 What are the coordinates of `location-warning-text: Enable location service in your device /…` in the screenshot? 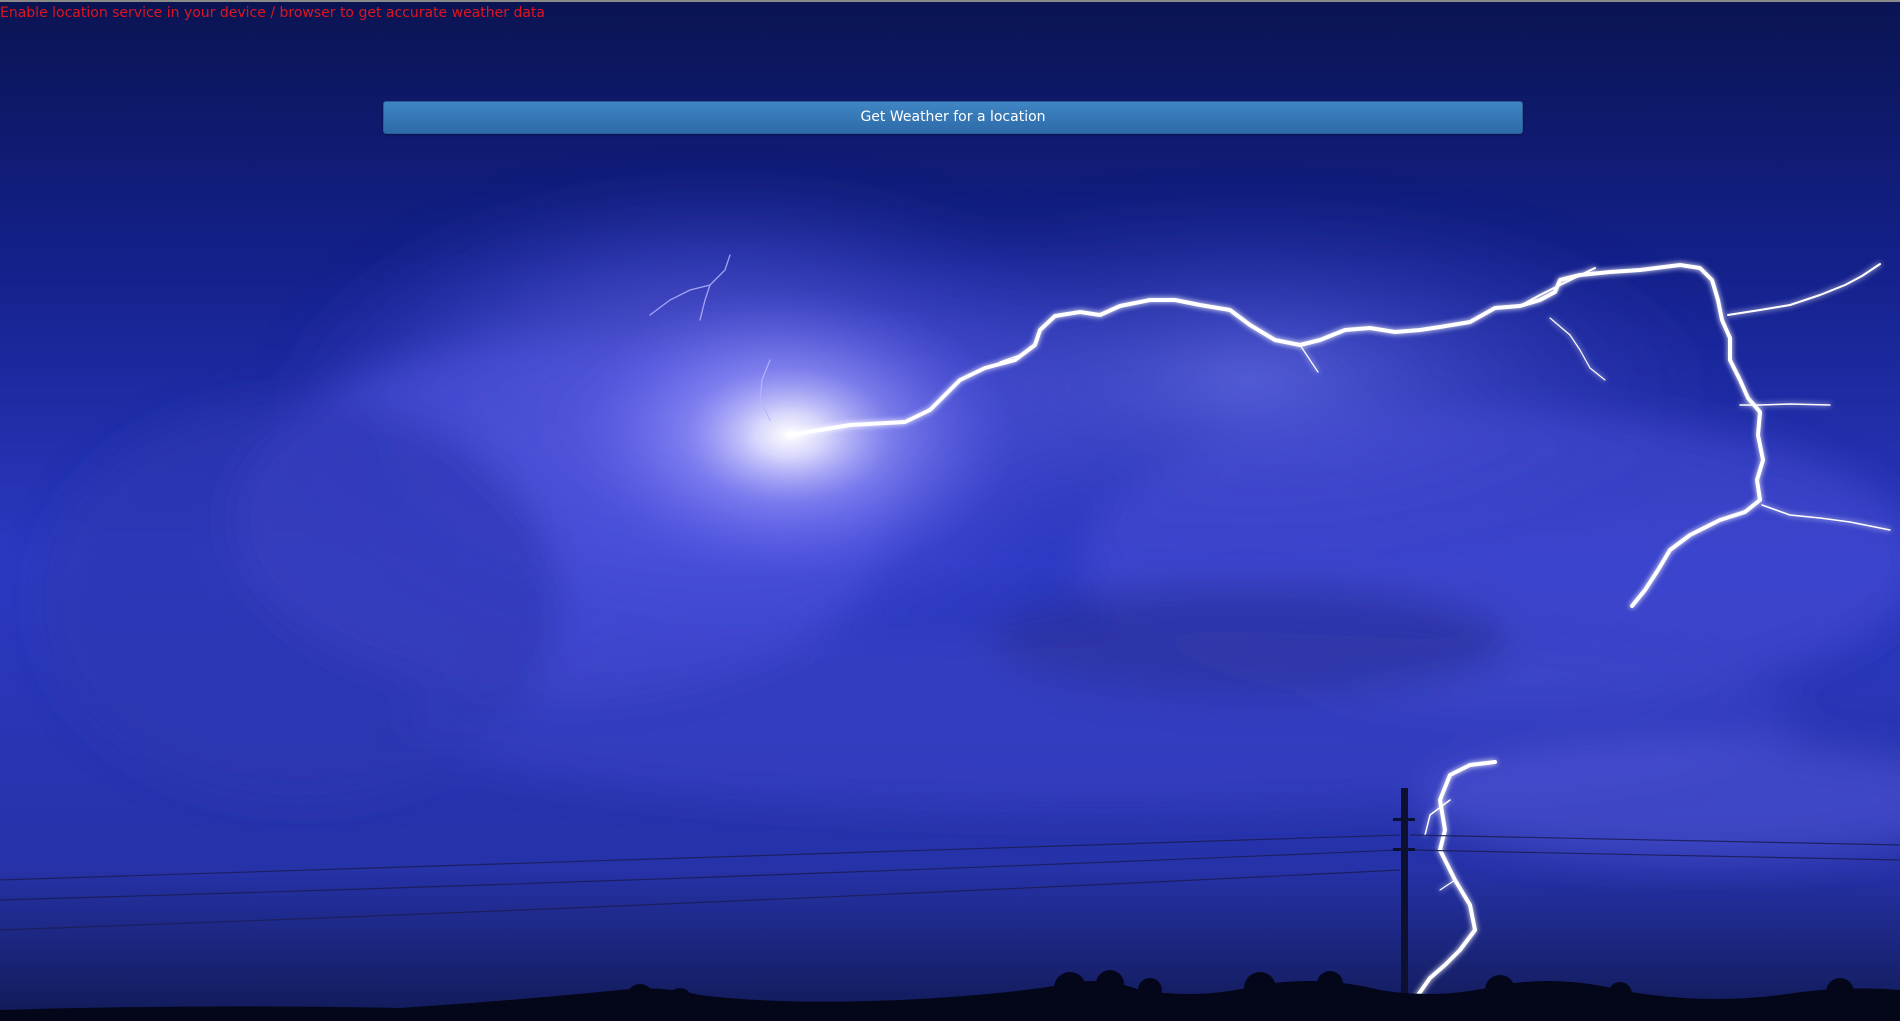 It's located at (272, 13).